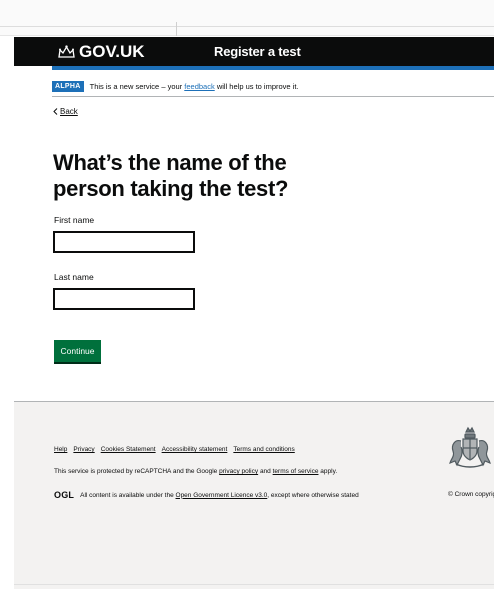 The image size is (494, 589). Describe the element at coordinates (257, 51) in the screenshot. I see `service-name-link: Register a test` at that location.